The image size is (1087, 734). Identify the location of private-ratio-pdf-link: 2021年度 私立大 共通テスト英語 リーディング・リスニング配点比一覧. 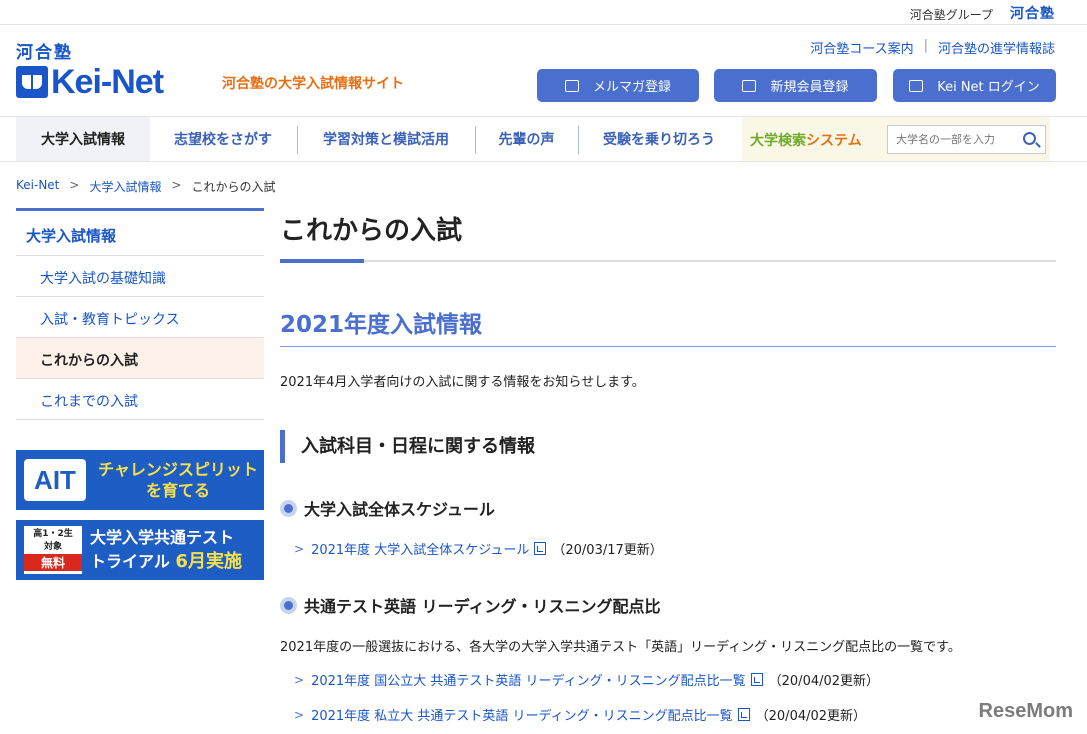
(522, 714).